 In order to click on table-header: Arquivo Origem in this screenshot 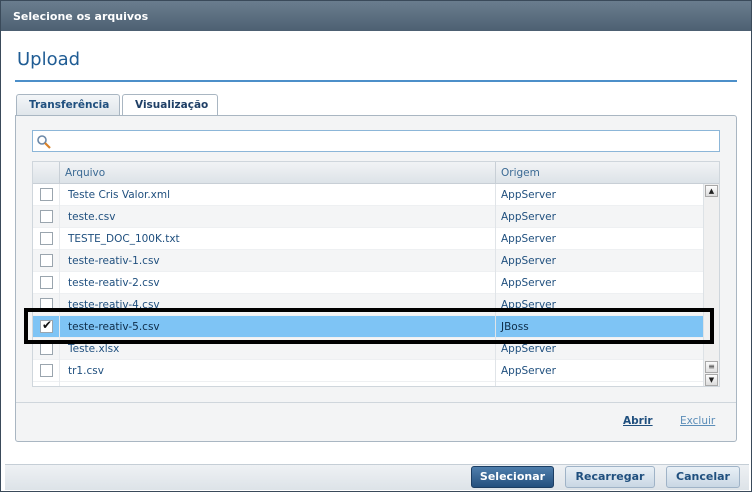, I will do `click(376, 173)`.